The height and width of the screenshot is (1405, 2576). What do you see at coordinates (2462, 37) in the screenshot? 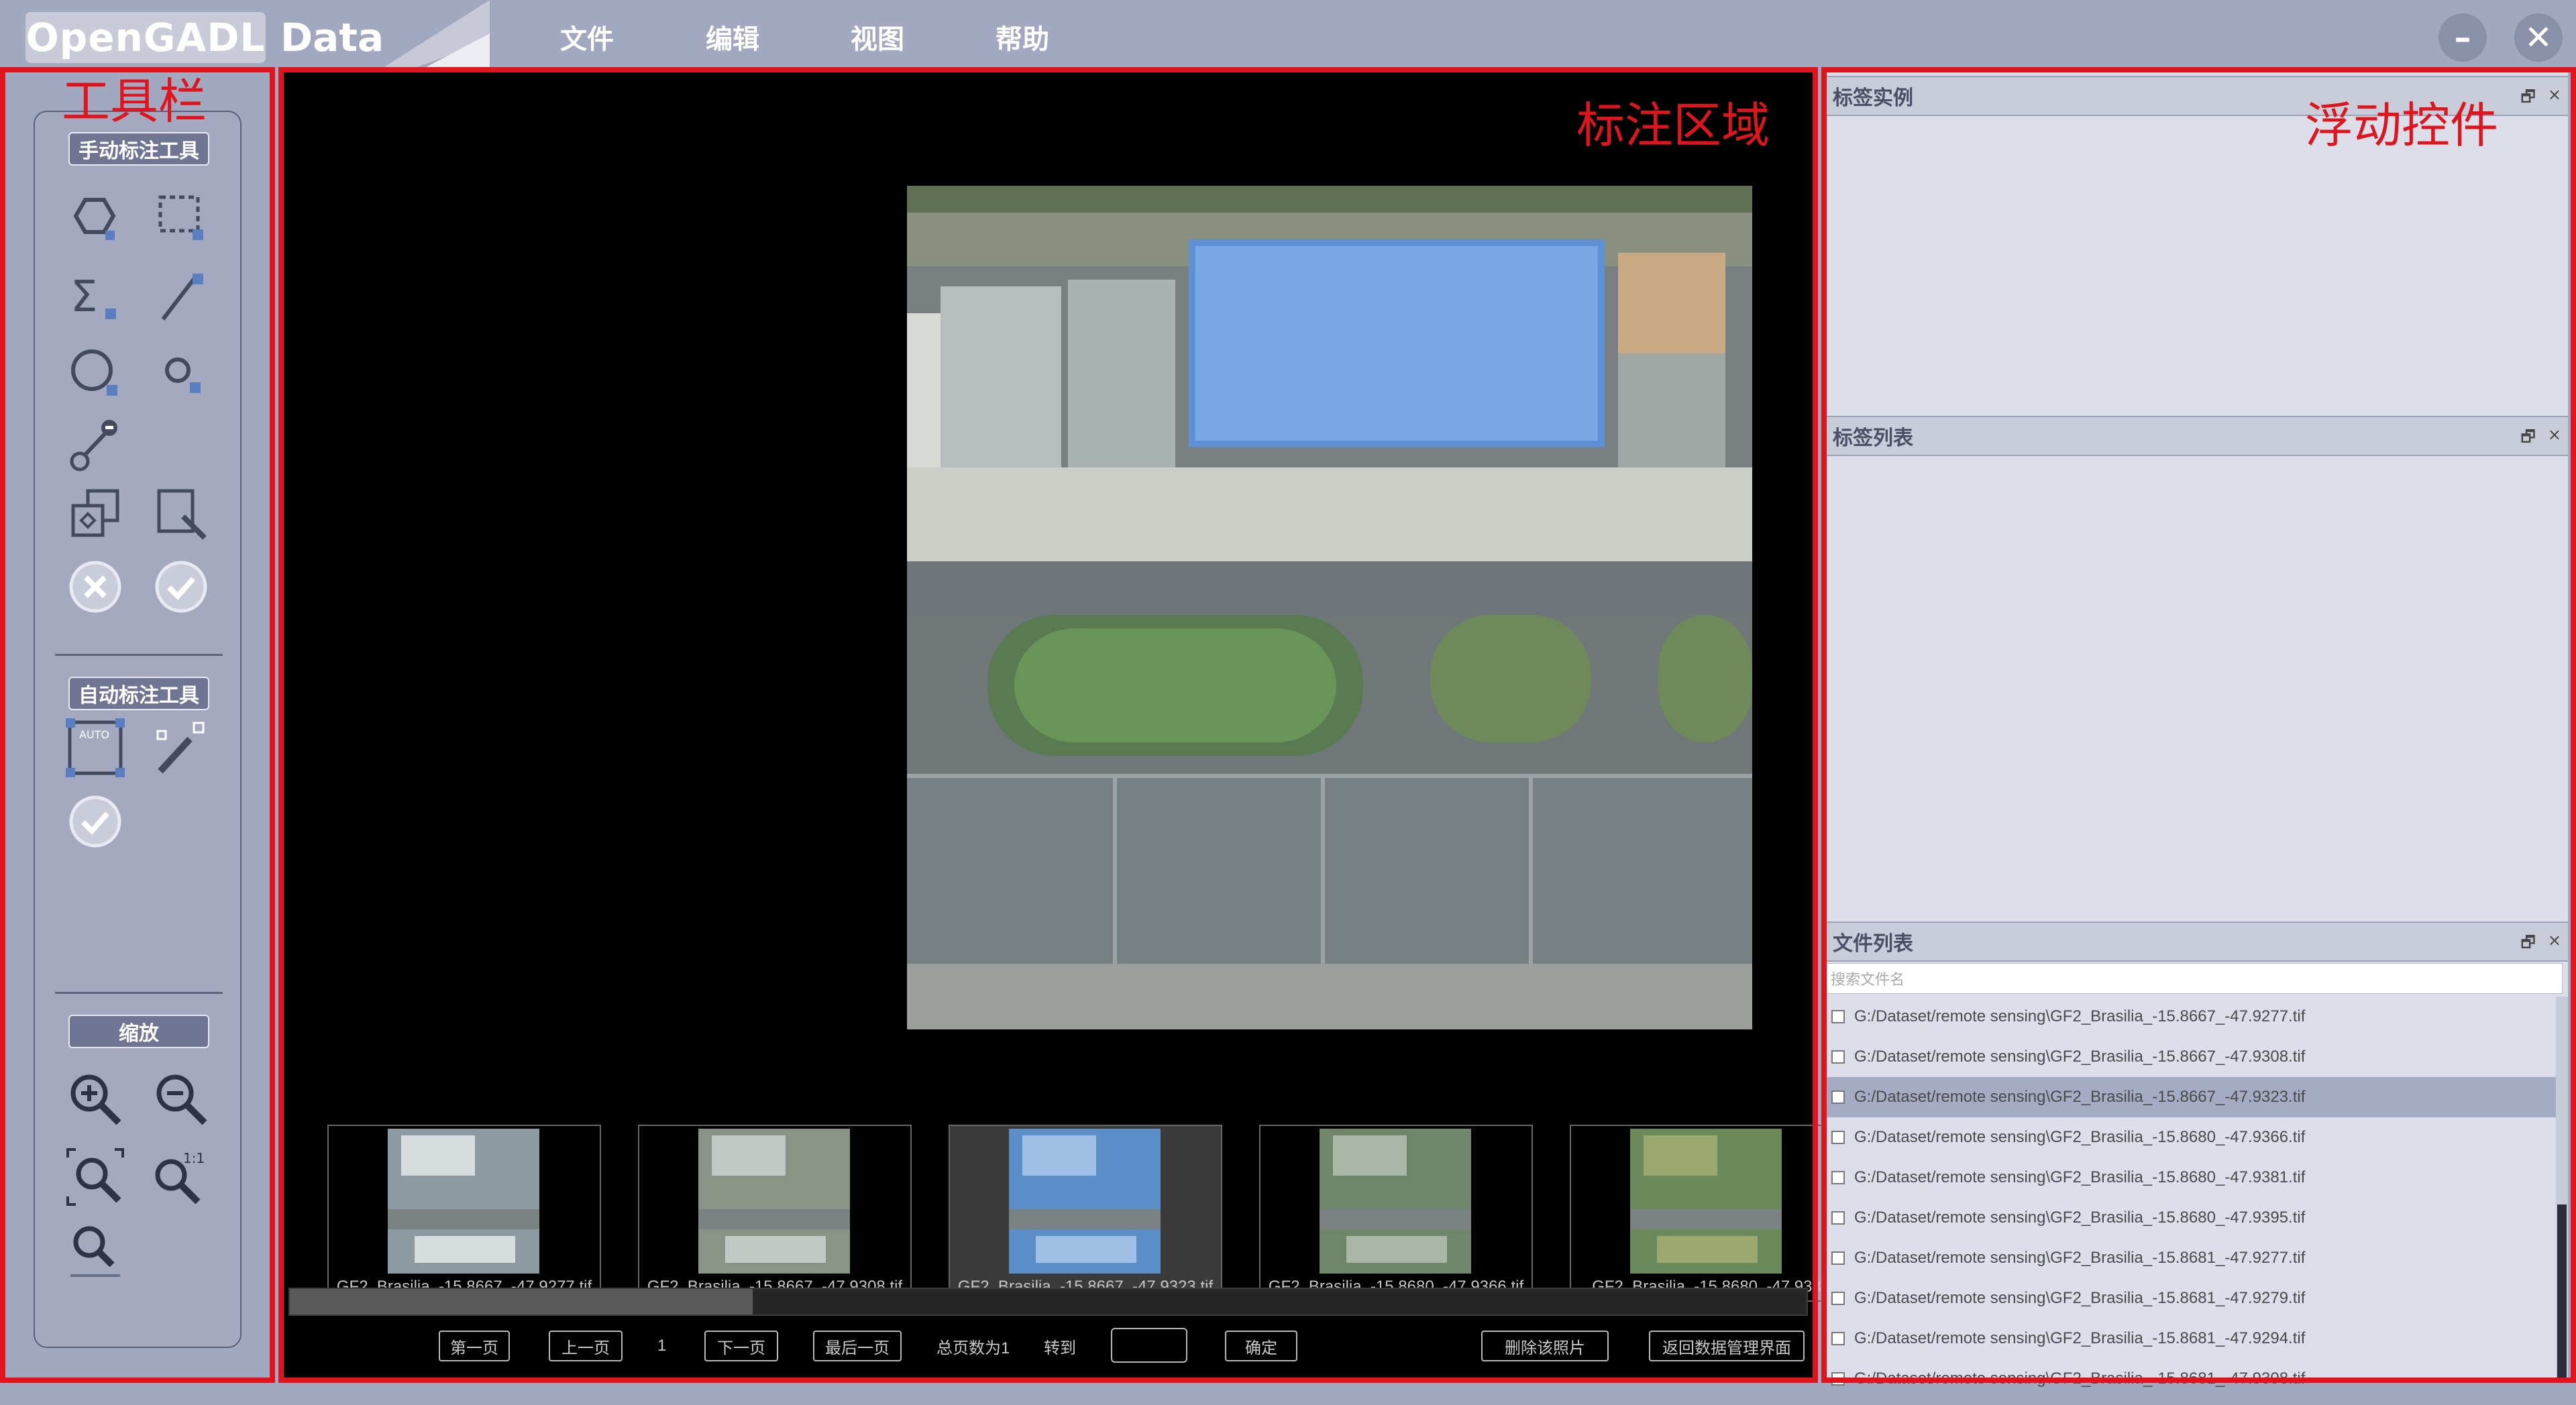
I see `minimize-button: –` at bounding box center [2462, 37].